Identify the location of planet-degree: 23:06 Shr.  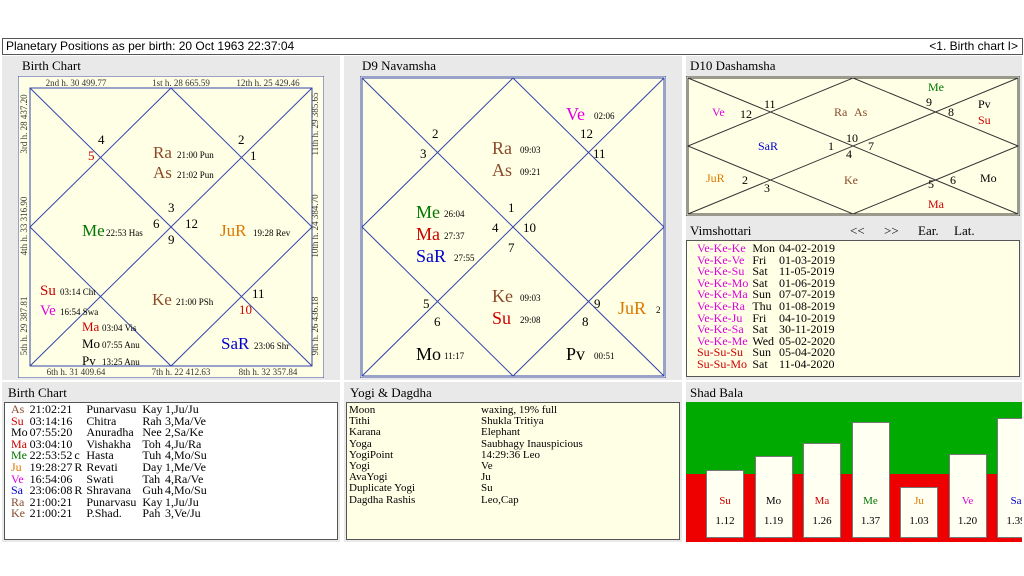
(271, 346).